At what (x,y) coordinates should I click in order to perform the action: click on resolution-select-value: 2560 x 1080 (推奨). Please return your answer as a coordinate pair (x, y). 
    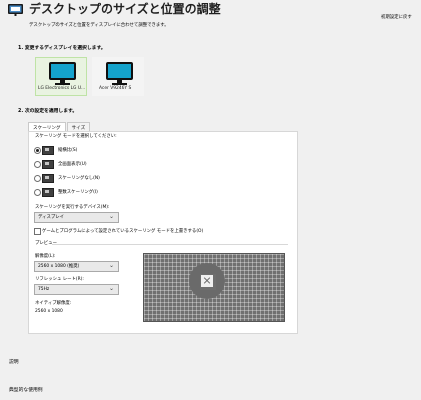
    Looking at the image, I should click on (59, 266).